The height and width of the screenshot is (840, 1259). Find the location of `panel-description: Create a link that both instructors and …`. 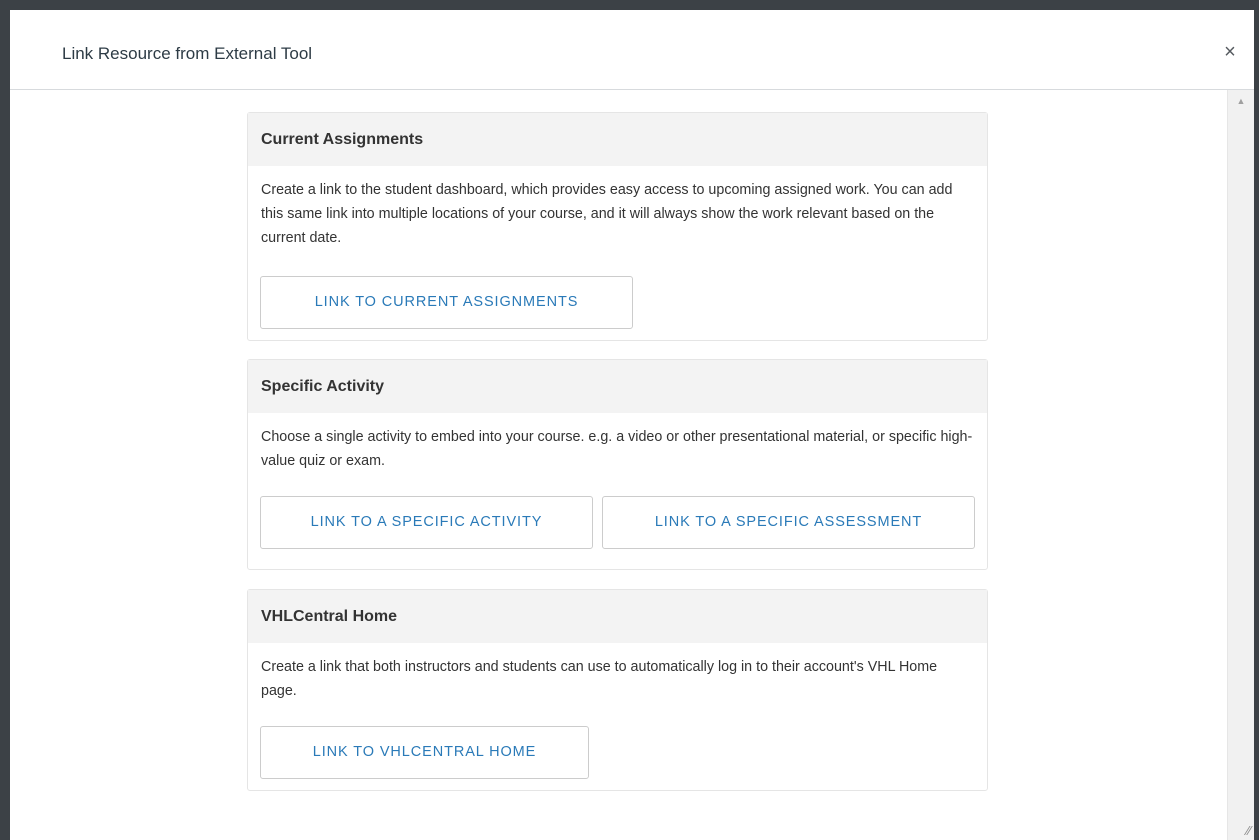

panel-description: Create a link that both instructors and … is located at coordinates (599, 679).